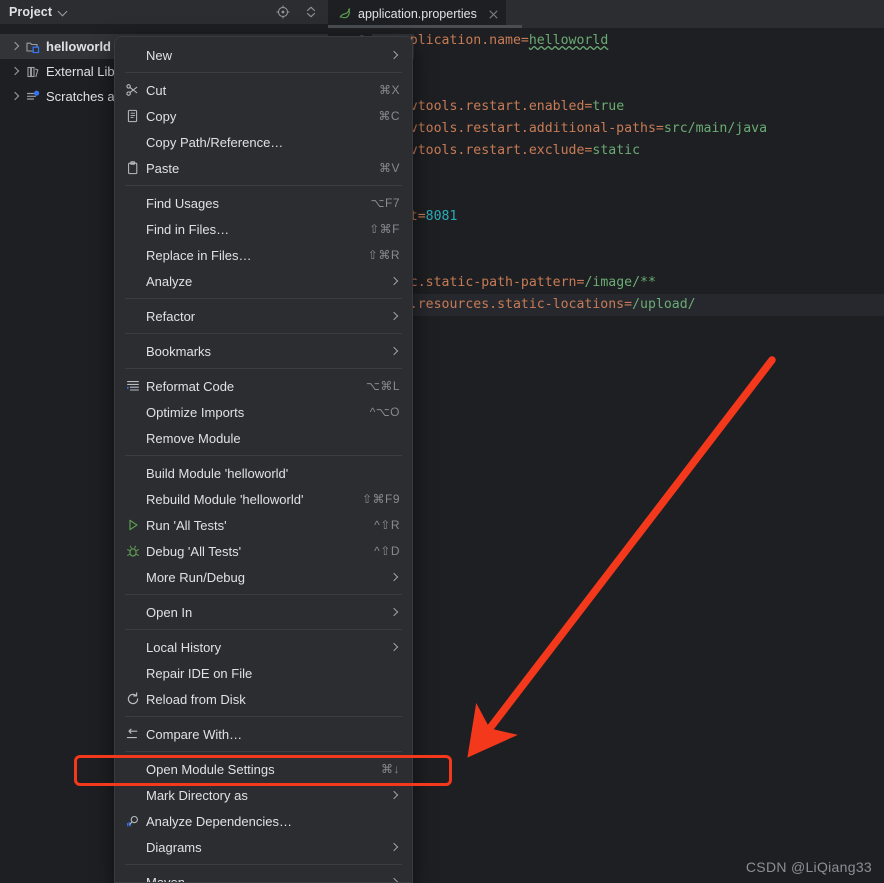 This screenshot has width=884, height=883. I want to click on menu-item-shortcut: ⇧⌘F9, so click(380, 499).